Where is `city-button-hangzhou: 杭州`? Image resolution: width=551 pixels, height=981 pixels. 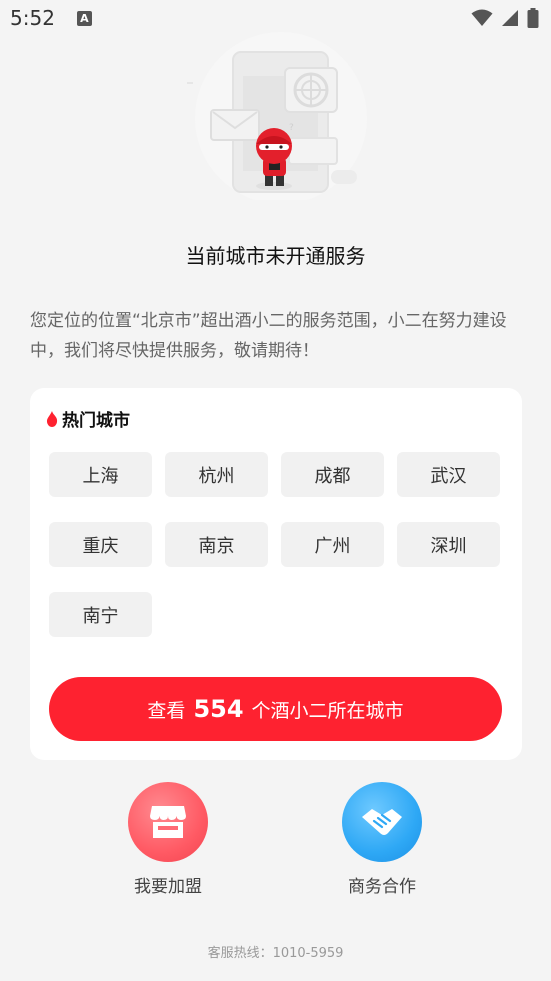
city-button-hangzhou: 杭州 is located at coordinates (216, 474).